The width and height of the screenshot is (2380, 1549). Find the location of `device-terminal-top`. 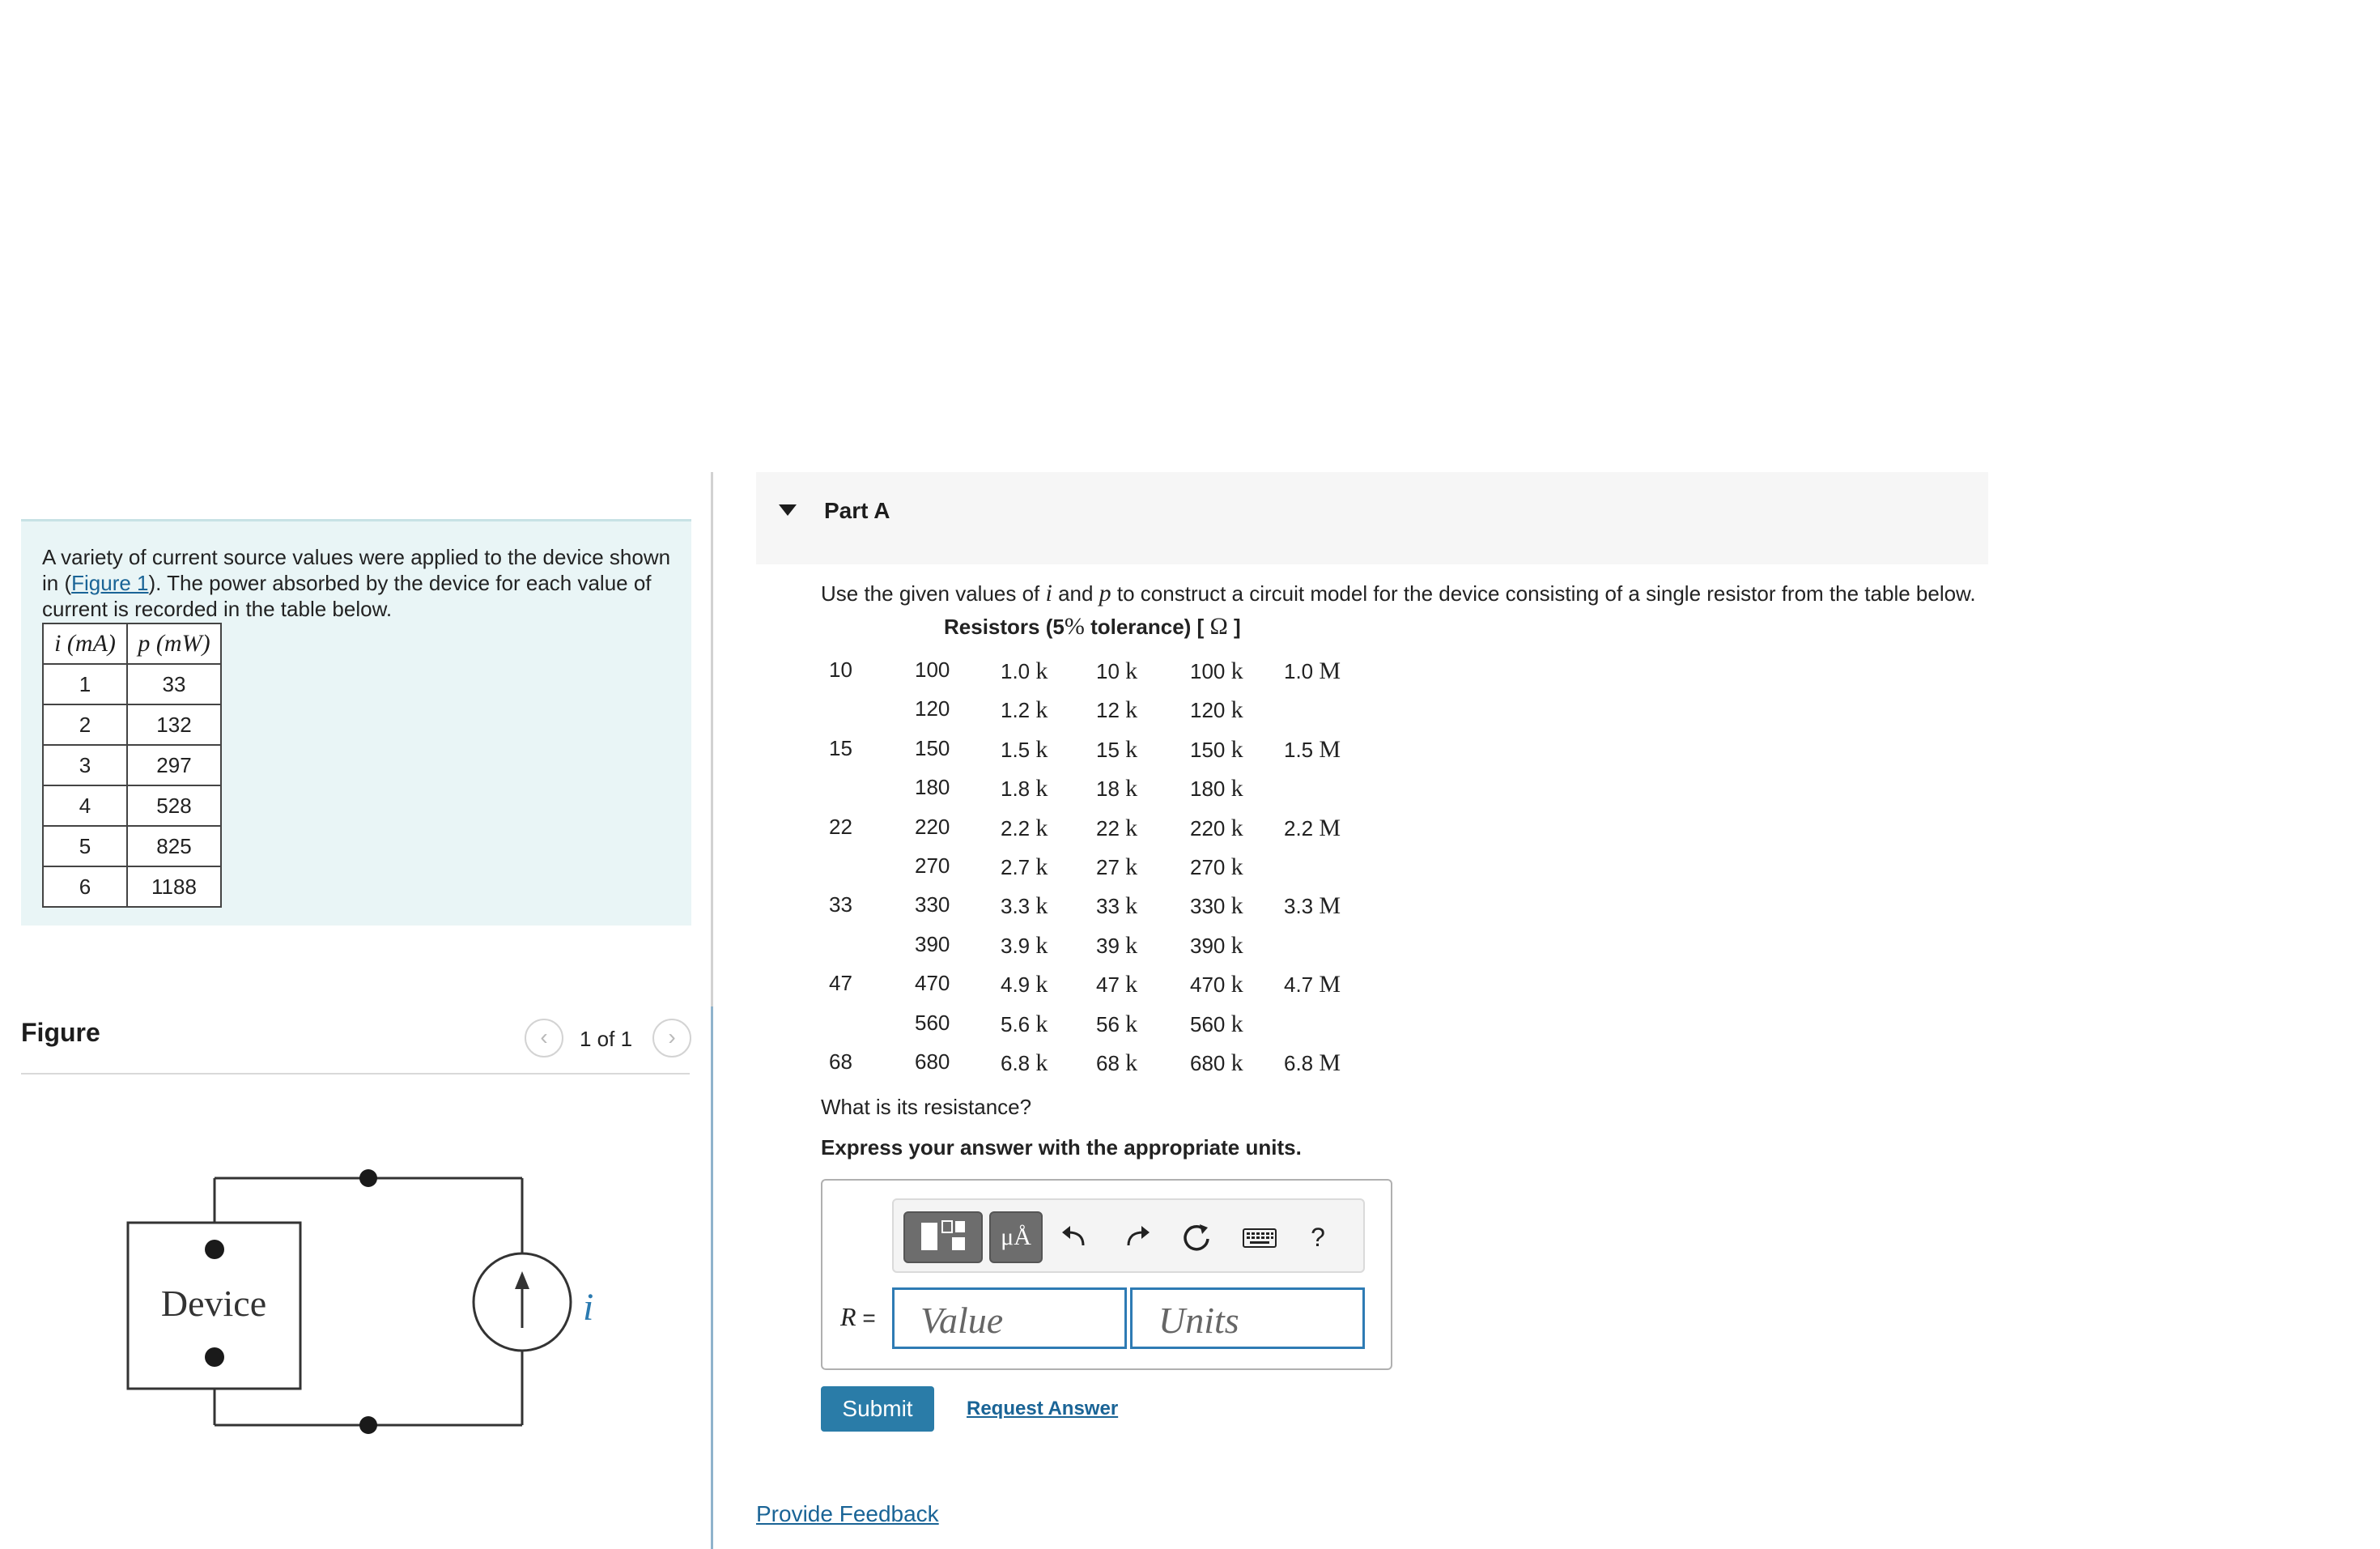

device-terminal-top is located at coordinates (215, 1250).